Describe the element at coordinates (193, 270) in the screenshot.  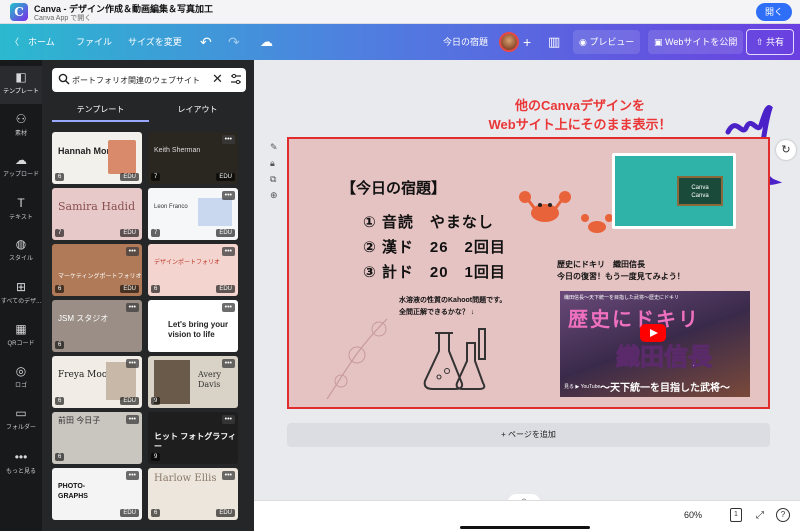
I see `template-card: デザインポートフォリオ ••• 6 EDU` at that location.